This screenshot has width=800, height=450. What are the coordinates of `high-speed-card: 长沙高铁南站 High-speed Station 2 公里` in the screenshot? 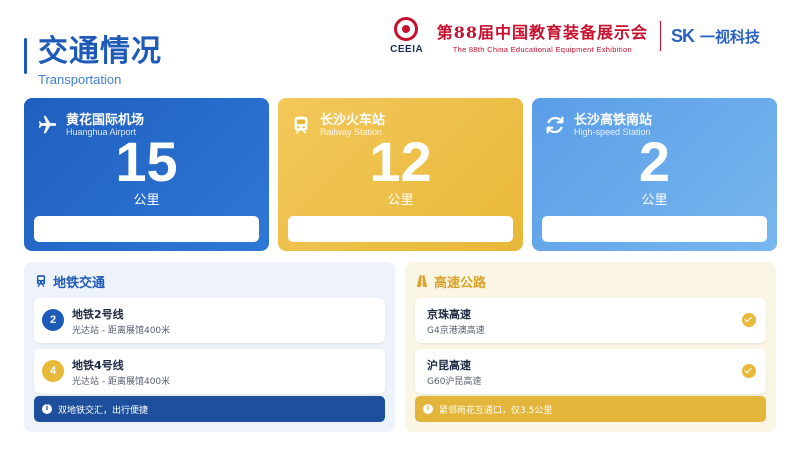 It's located at (654, 174).